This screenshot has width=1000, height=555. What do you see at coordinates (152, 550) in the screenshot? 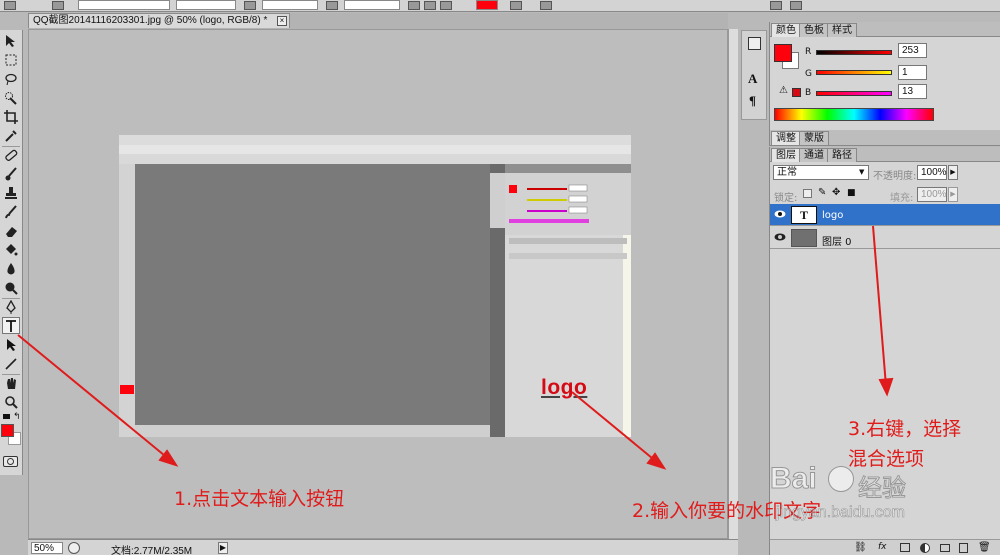
I see `document-info: 文档:2.77M/2.35M` at bounding box center [152, 550].